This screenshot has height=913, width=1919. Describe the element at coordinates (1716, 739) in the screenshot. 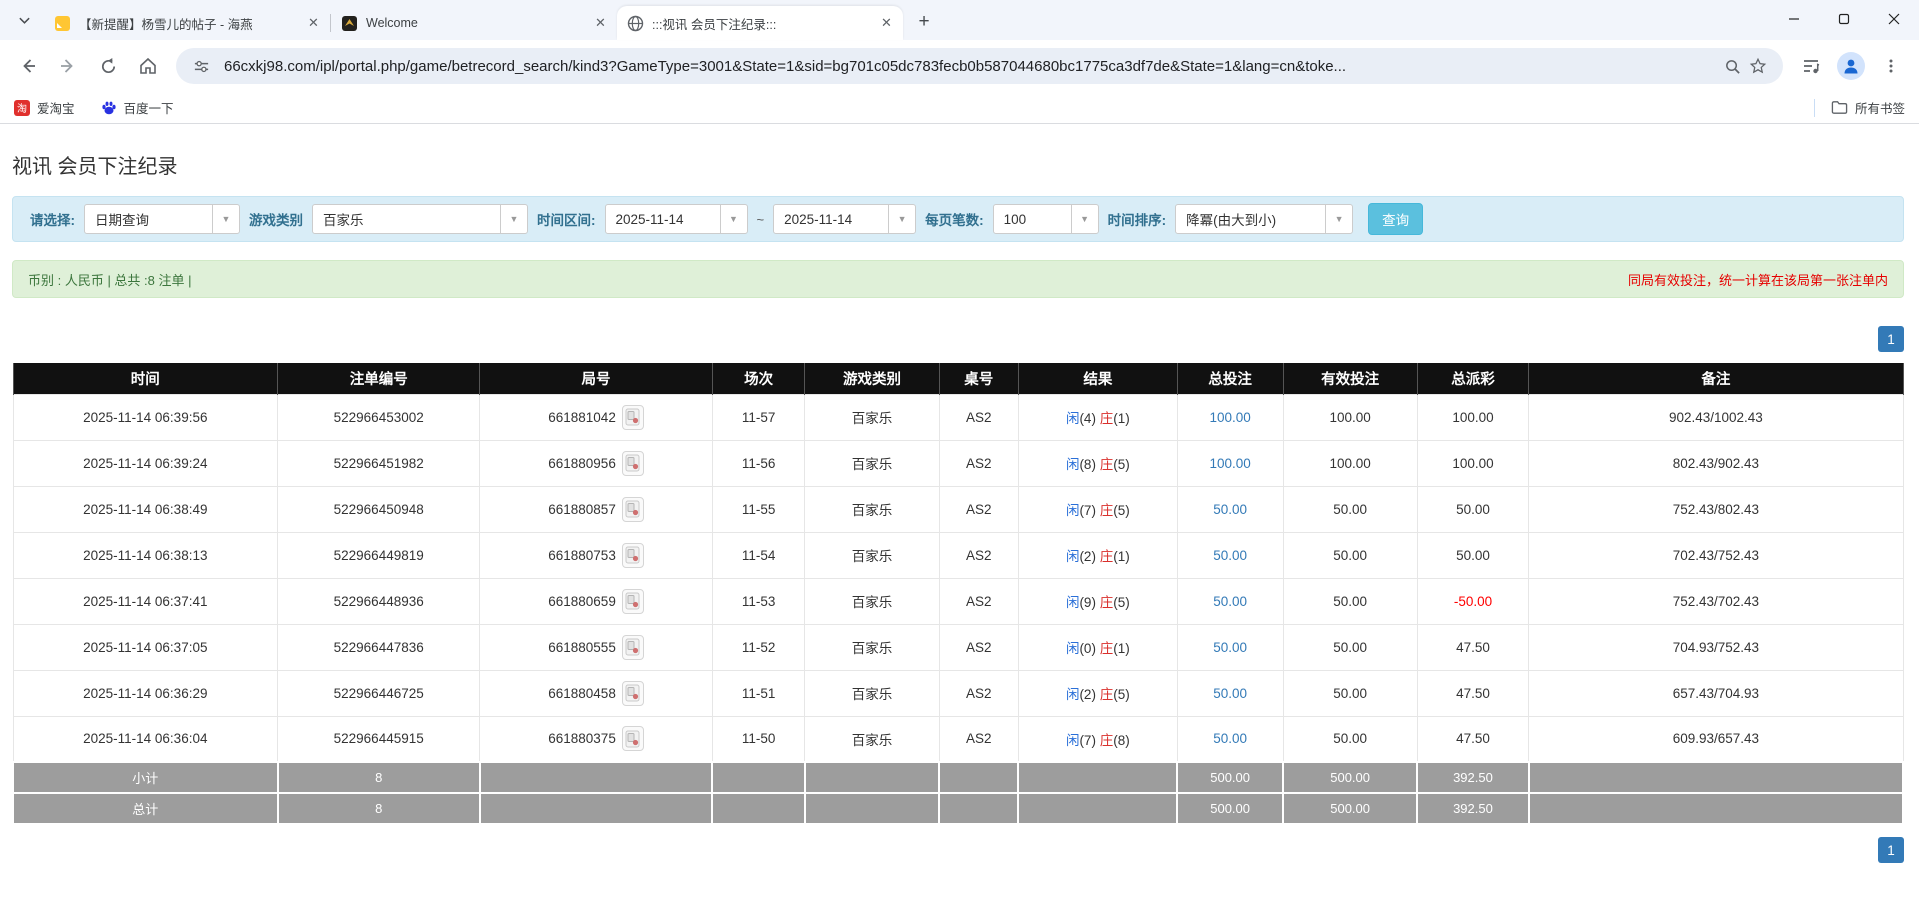

I see `note: 609.93/657.43` at that location.